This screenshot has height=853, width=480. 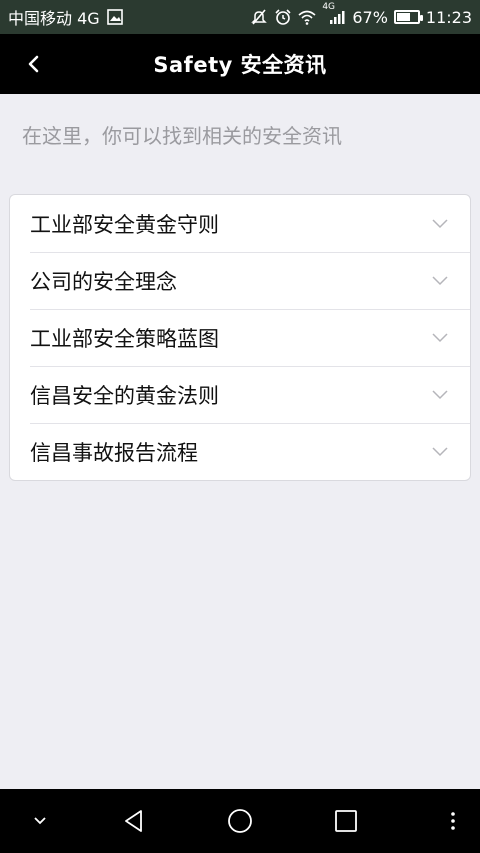 I want to click on more-nav-button, so click(x=453, y=821).